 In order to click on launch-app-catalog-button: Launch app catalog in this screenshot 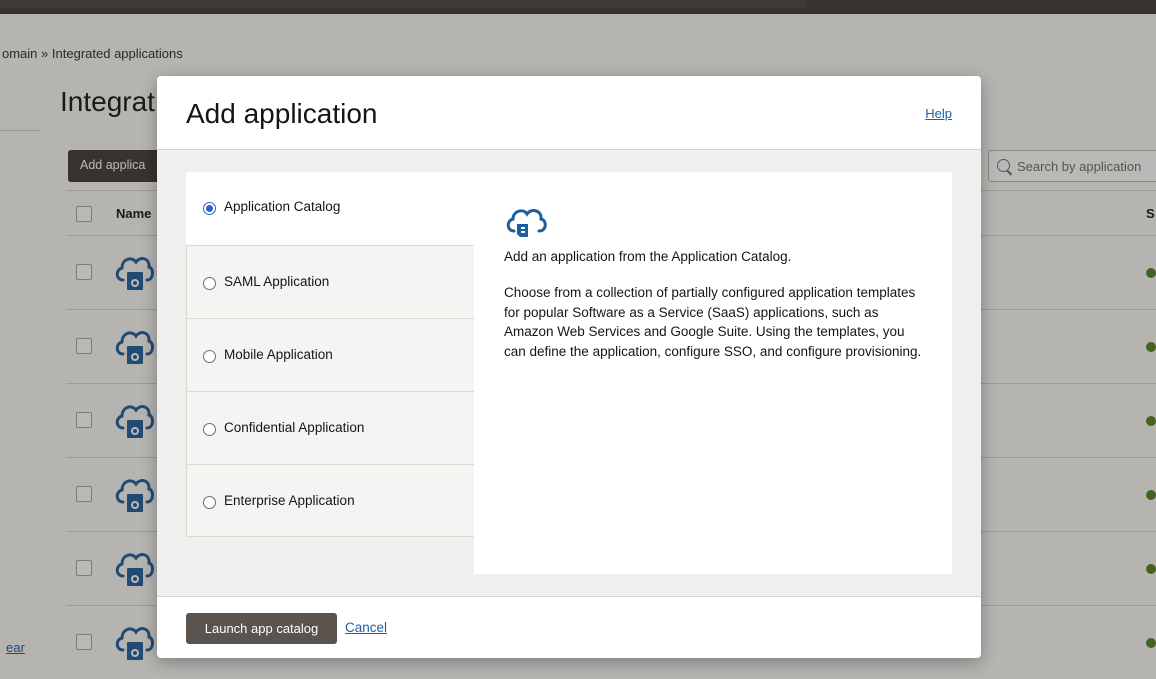, I will do `click(261, 628)`.